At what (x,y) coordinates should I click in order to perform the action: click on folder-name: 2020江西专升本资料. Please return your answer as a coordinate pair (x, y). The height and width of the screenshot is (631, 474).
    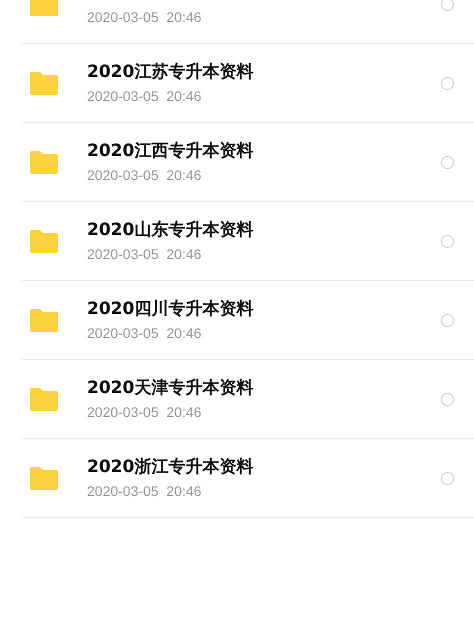
    Looking at the image, I should click on (170, 151).